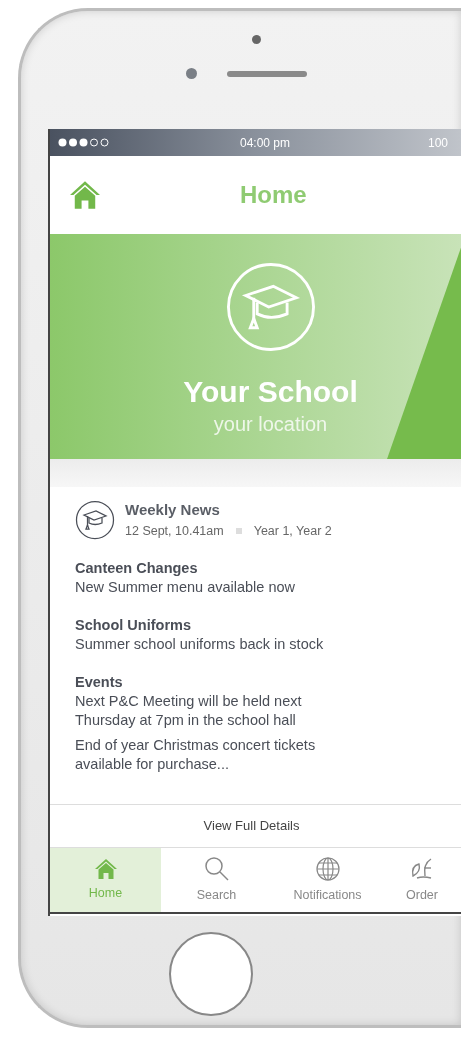  I want to click on battery-level: 100, so click(437, 143).